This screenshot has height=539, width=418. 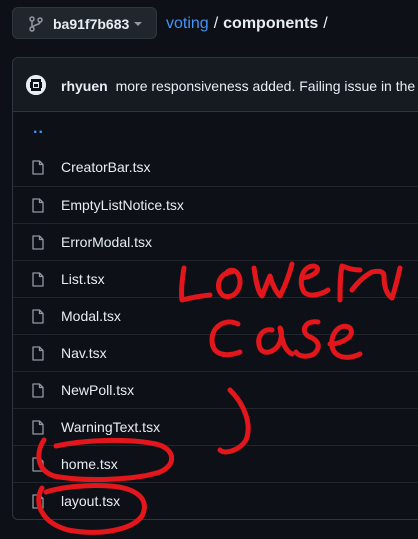 I want to click on breadcrumb-repo-link: voting, so click(x=187, y=23).